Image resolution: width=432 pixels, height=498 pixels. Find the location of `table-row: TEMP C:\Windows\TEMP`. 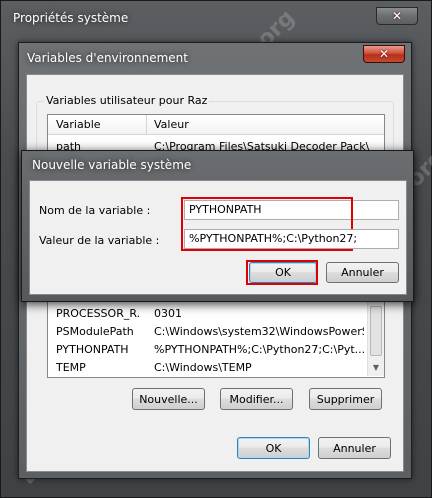

table-row: TEMP C:\Windows\TEMP is located at coordinates (216, 368).